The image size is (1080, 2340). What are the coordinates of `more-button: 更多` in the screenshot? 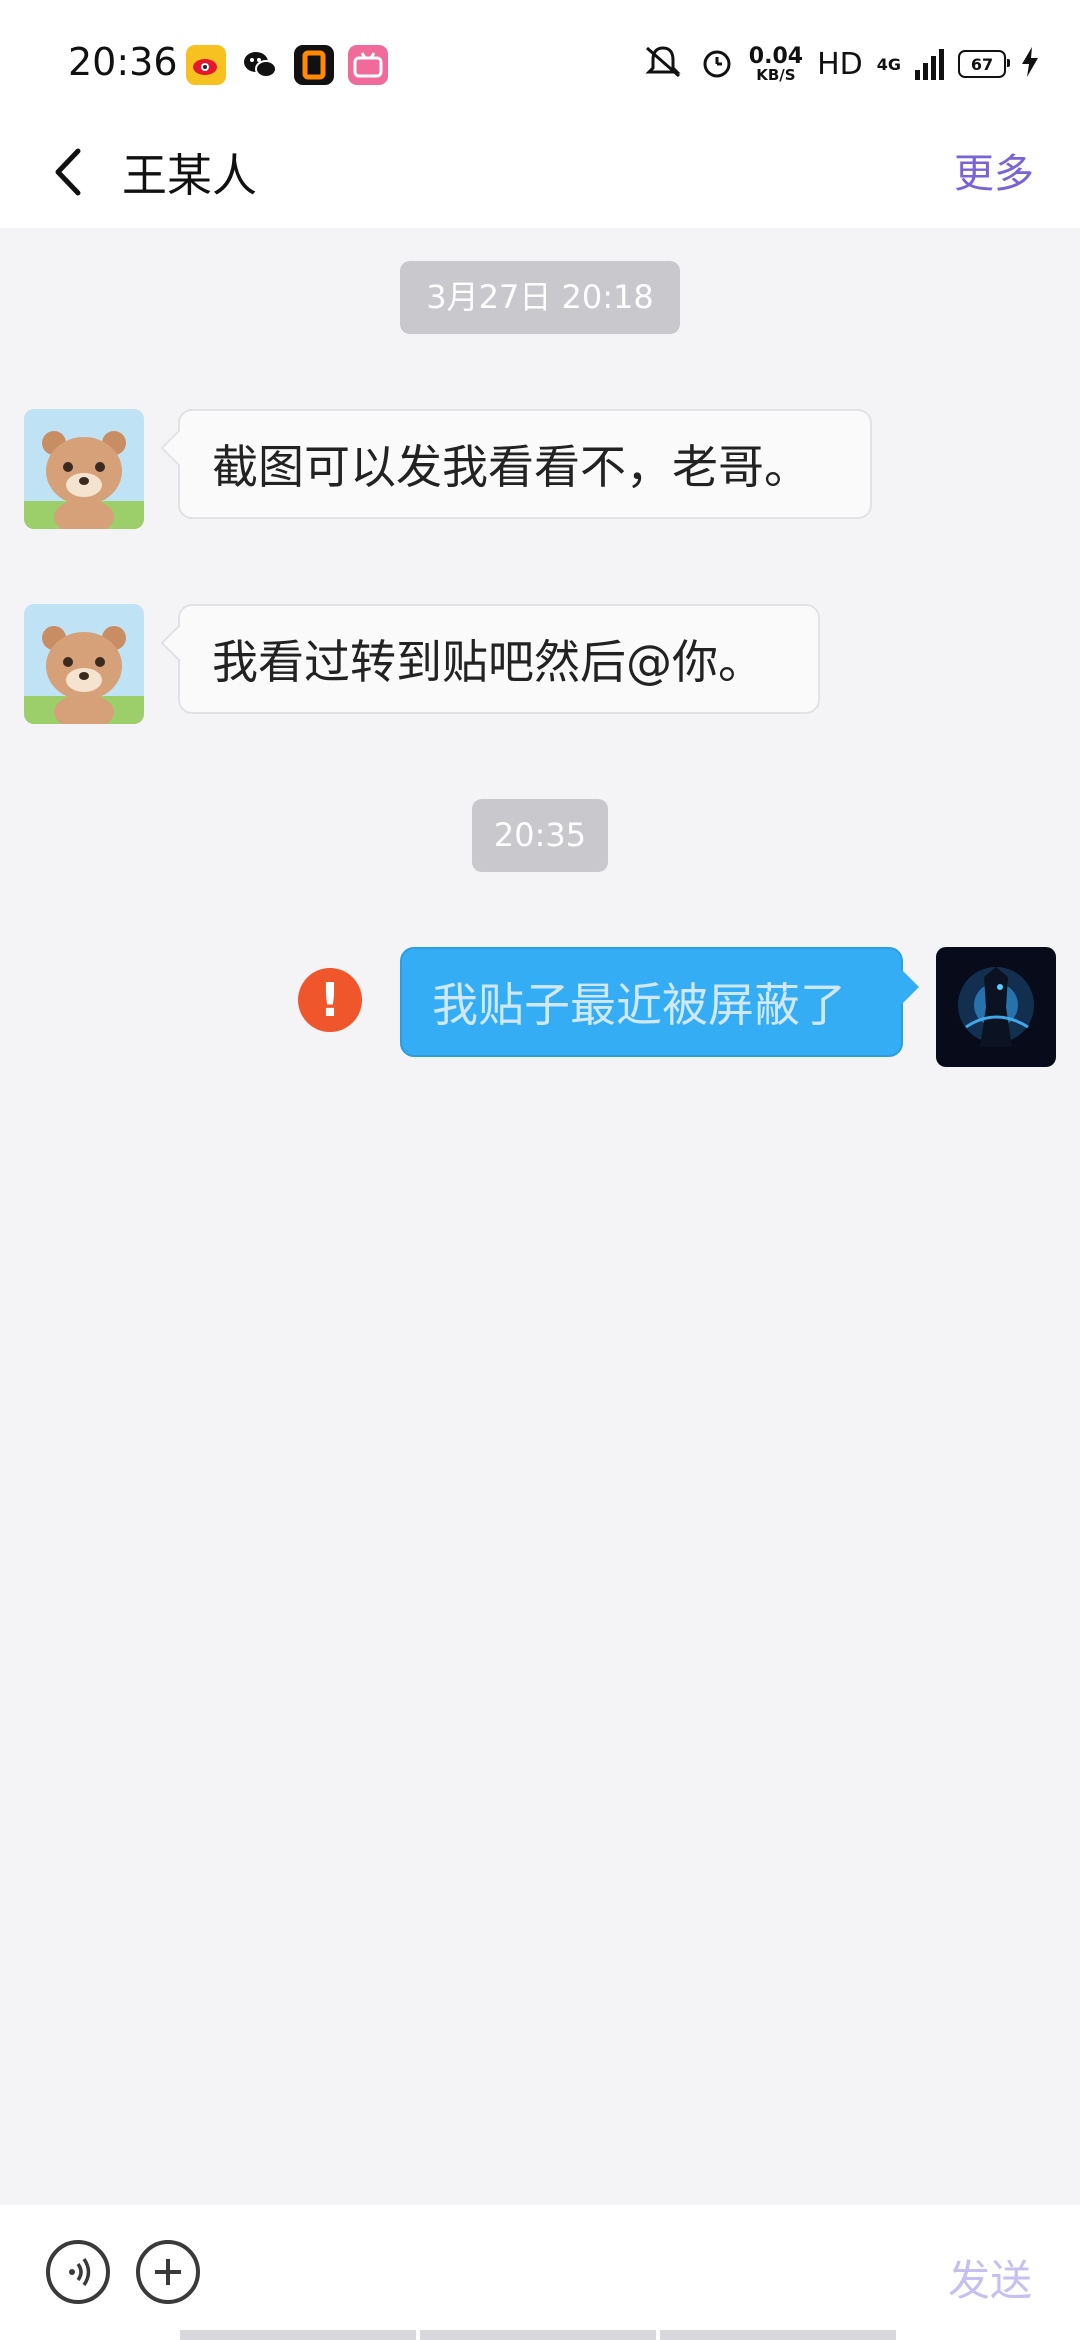 It's located at (994, 170).